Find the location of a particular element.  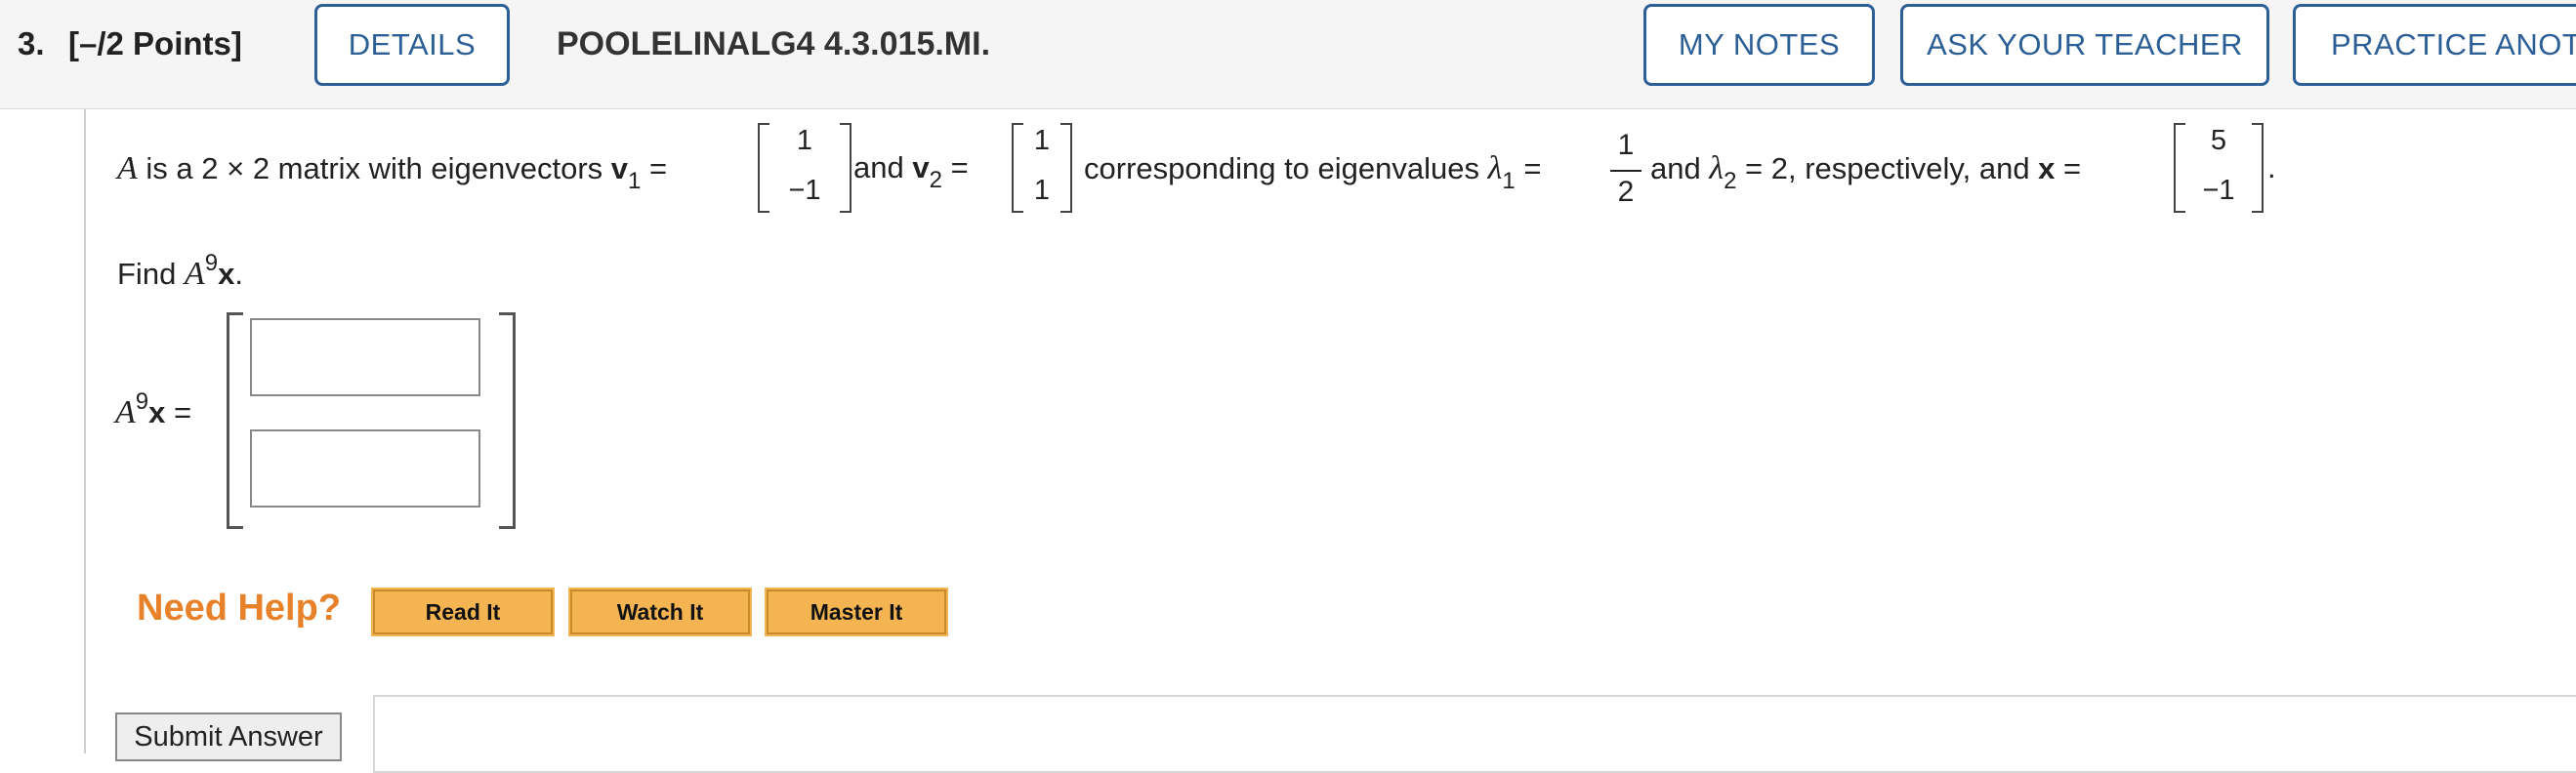

find-prompt: Find A9x. is located at coordinates (180, 271).